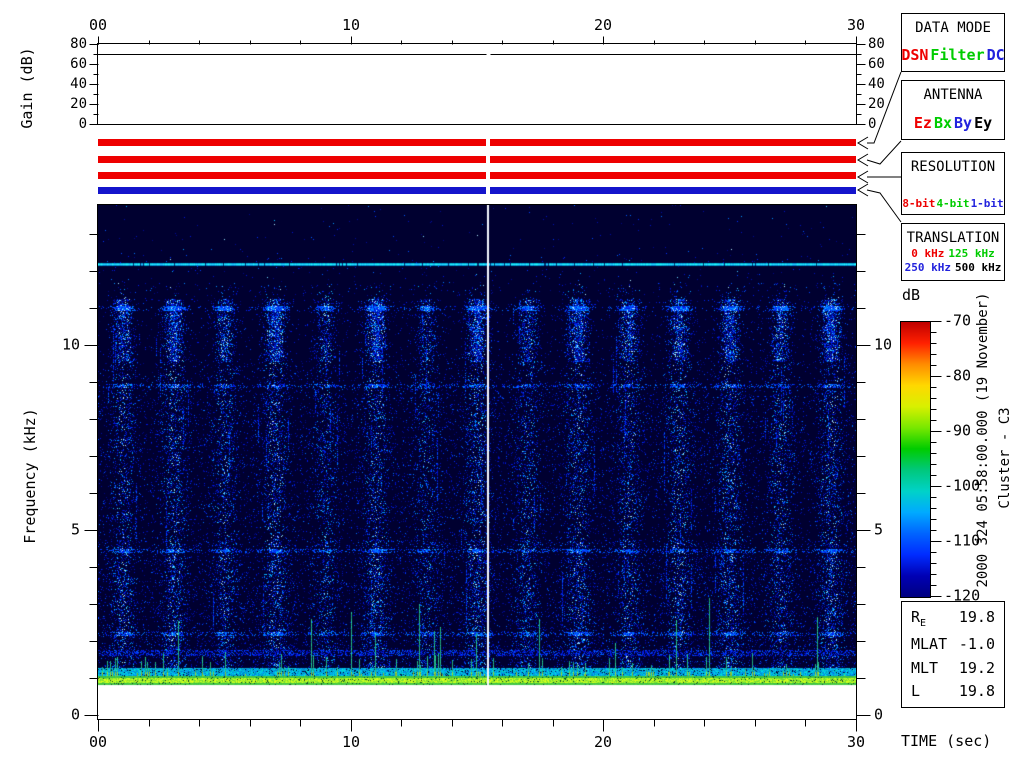  I want to click on value-filter: Filter, so click(957, 55).